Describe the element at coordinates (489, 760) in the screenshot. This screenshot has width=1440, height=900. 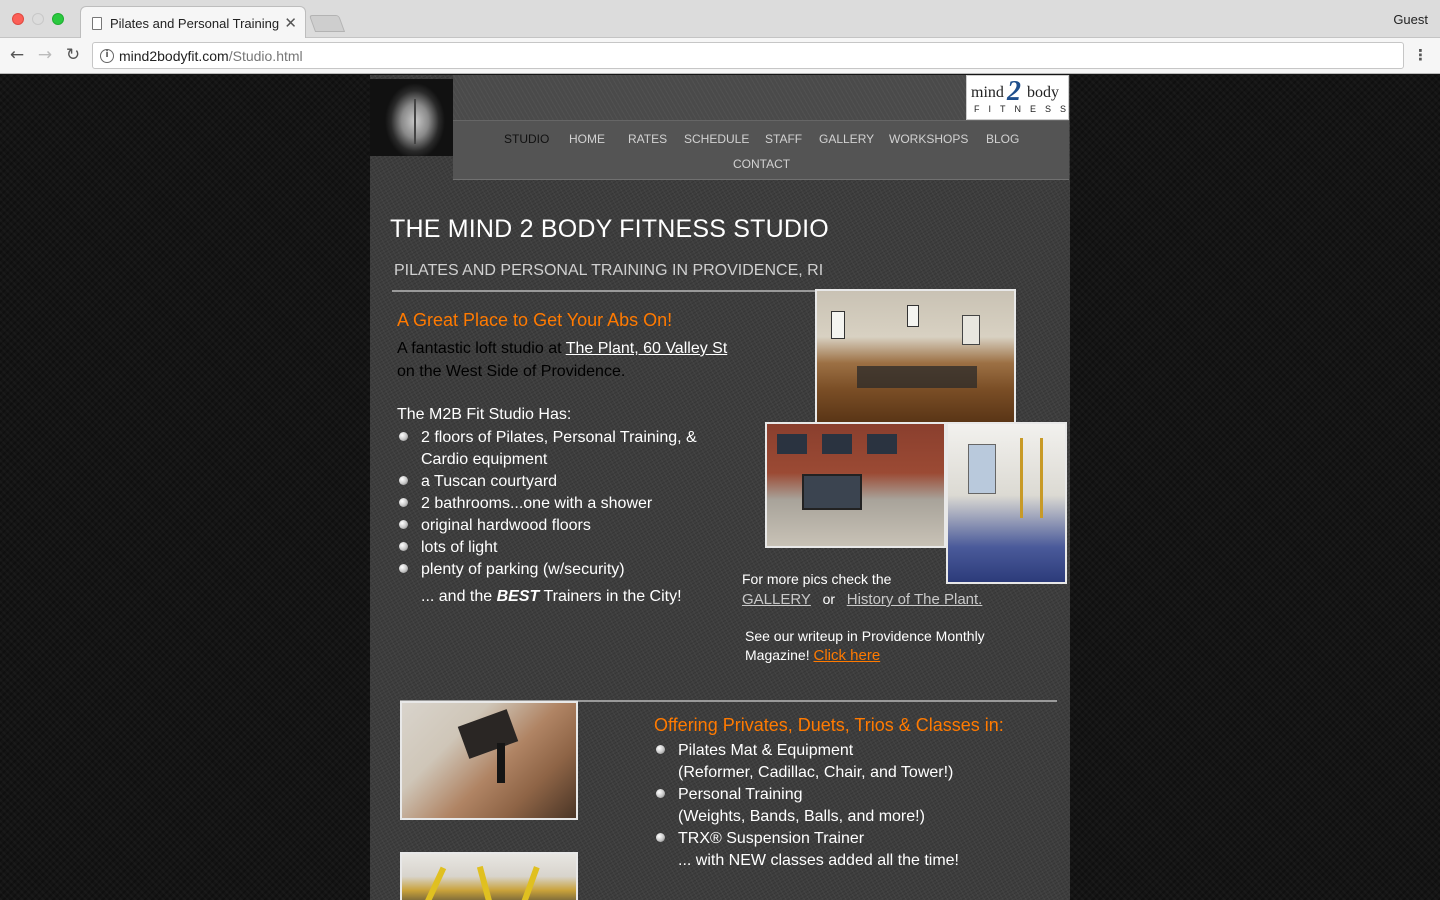
I see `pilates-equipment-photo` at that location.